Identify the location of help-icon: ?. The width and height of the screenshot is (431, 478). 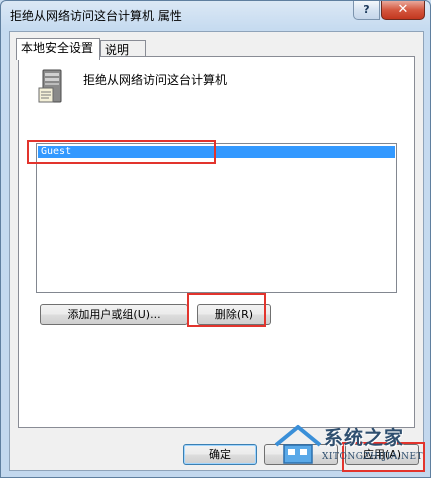
(366, 9).